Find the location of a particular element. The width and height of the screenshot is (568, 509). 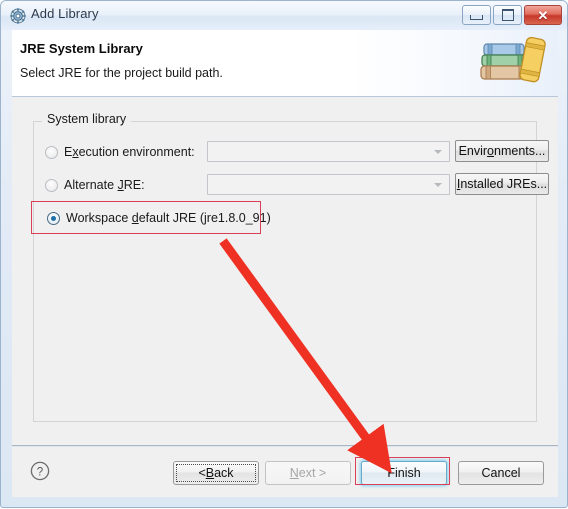

maximize-button is located at coordinates (507, 15).